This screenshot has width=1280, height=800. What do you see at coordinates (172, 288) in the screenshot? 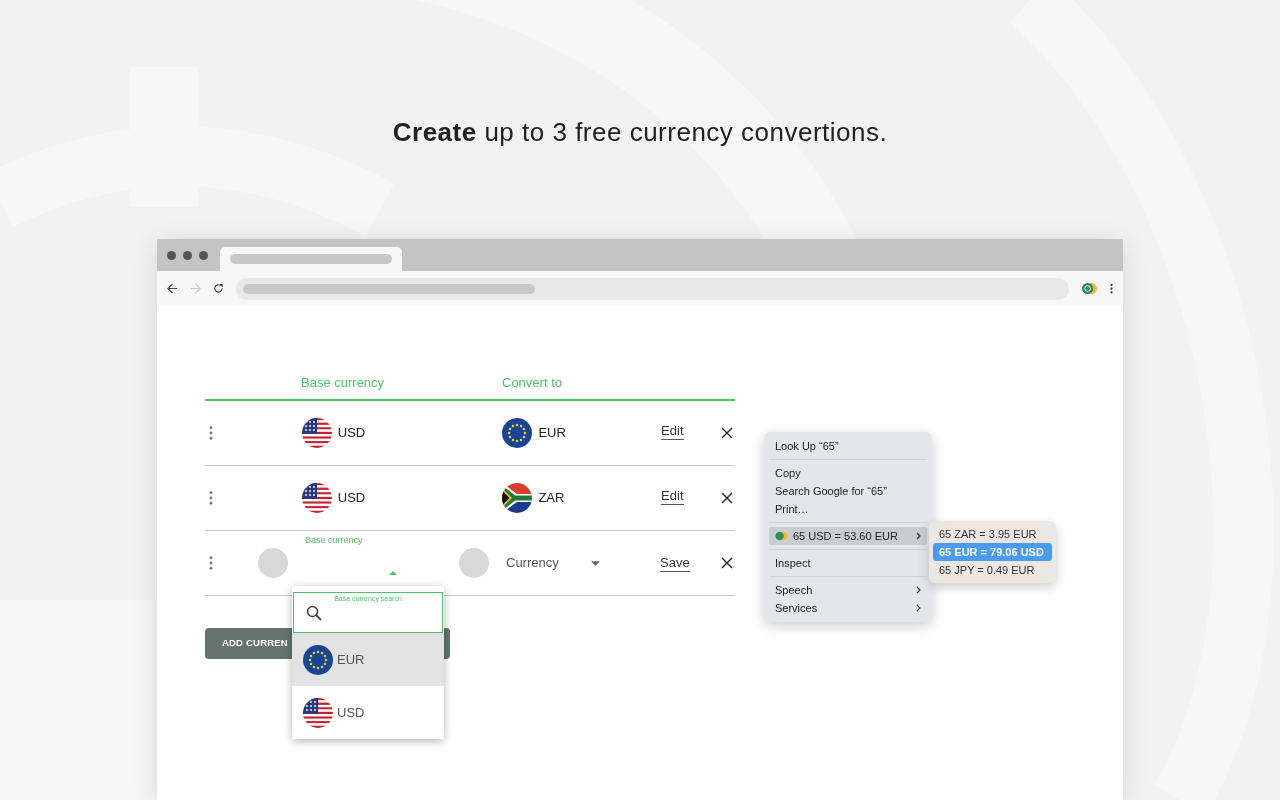
I see `back-arrow-icon` at bounding box center [172, 288].